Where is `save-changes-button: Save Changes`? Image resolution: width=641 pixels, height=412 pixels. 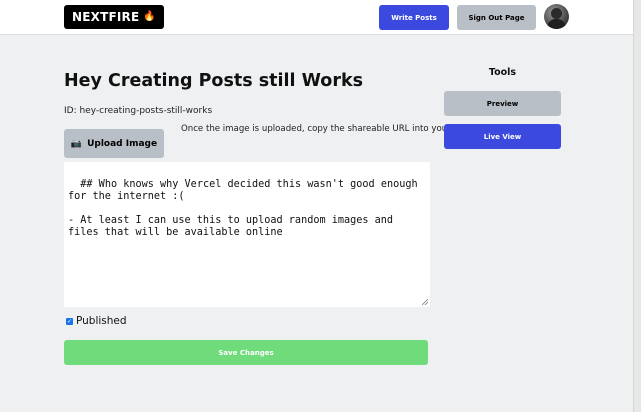
save-changes-button: Save Changes is located at coordinates (246, 352).